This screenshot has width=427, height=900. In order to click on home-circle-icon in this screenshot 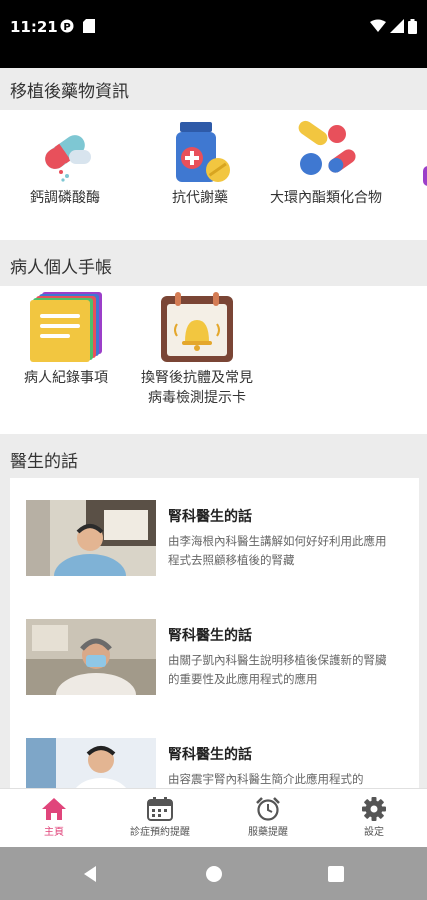, I will do `click(214, 874)`.